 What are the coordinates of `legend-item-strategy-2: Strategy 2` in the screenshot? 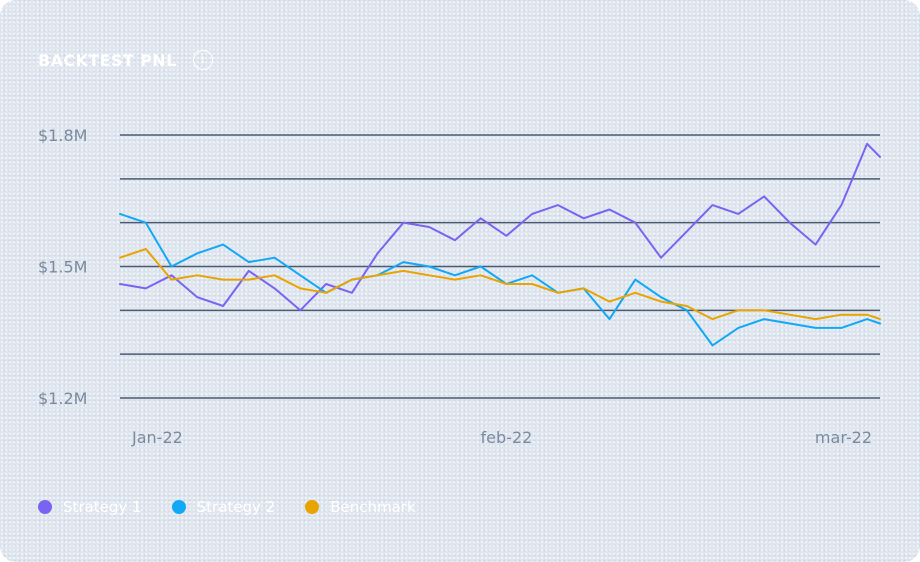 It's located at (223, 507).